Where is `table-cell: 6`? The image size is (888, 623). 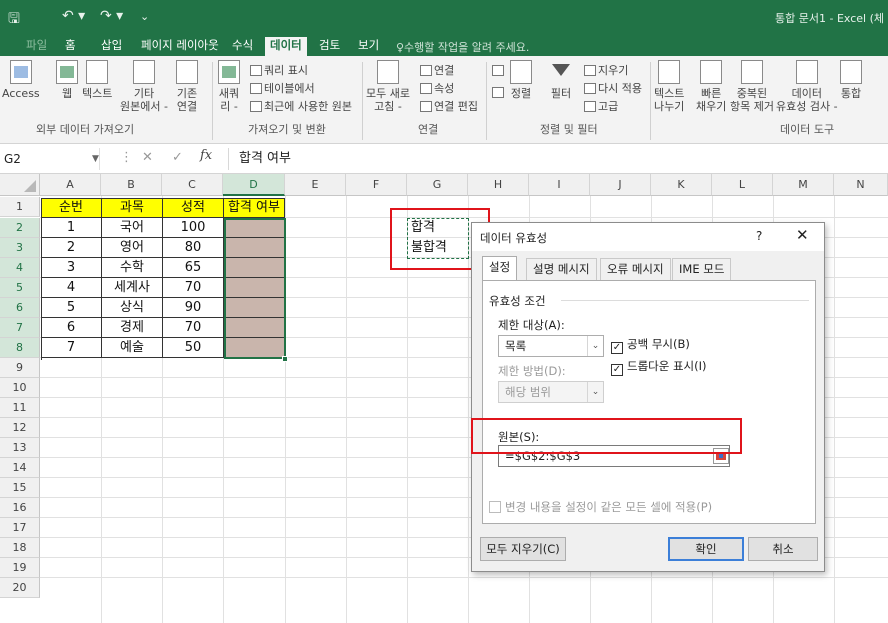 table-cell: 6 is located at coordinates (71, 328).